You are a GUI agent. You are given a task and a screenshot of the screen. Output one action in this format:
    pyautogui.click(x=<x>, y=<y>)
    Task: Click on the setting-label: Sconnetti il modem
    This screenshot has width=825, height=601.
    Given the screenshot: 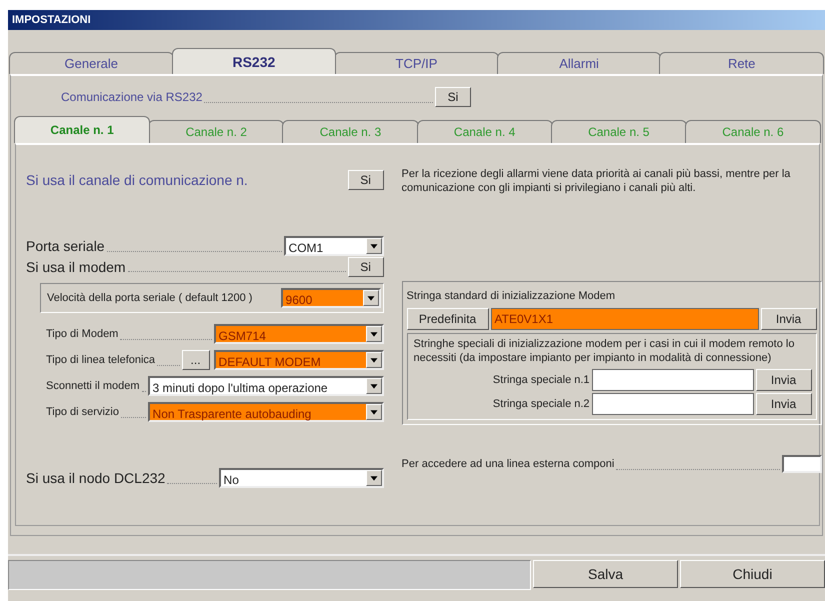 What is the action you would take?
    pyautogui.click(x=93, y=386)
    